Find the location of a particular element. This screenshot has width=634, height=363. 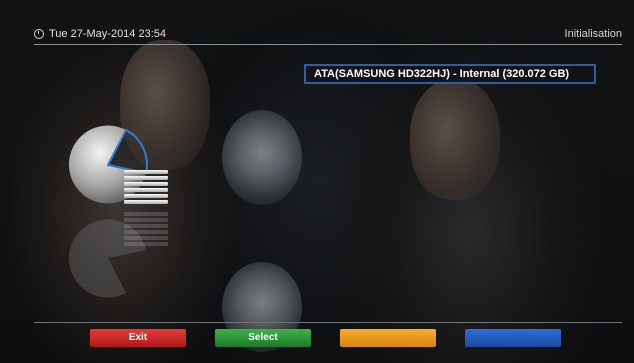

background-scan-top is located at coordinates (262, 157).